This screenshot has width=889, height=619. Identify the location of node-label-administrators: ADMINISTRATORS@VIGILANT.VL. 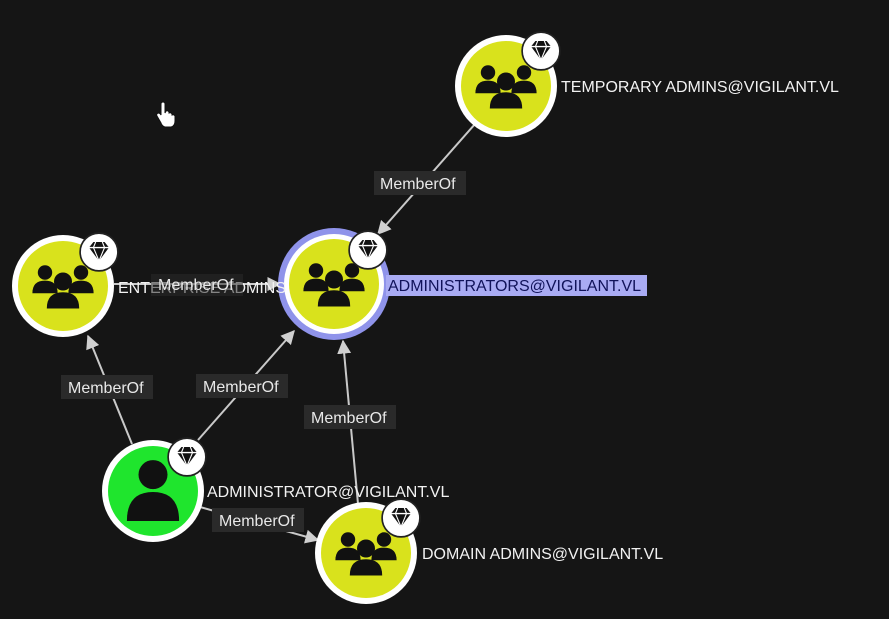
(514, 286).